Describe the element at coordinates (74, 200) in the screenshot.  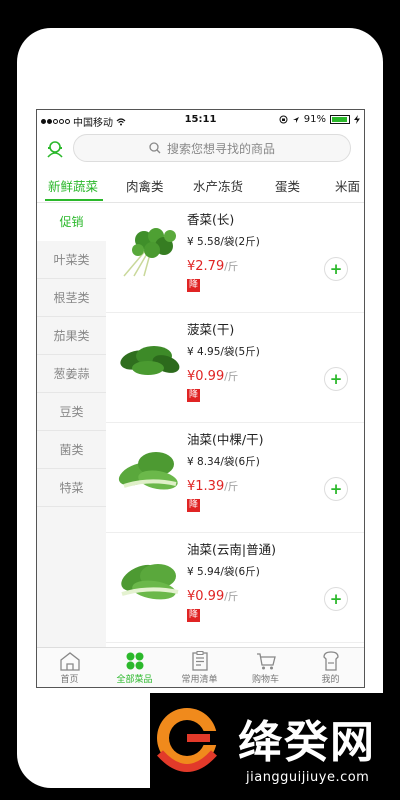
I see `active-tab-indicator` at that location.